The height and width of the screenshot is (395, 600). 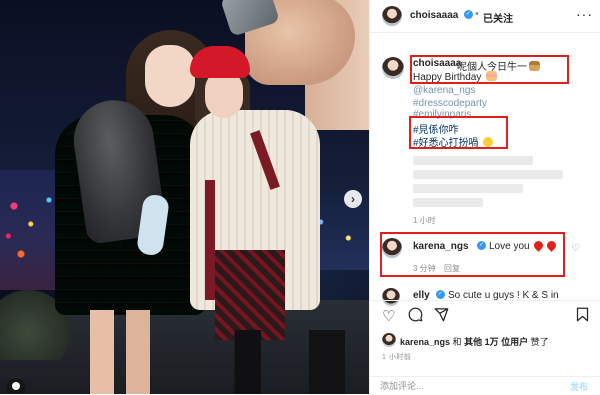 What do you see at coordinates (424, 220) in the screenshot?
I see `caption-time: 1 小时` at bounding box center [424, 220].